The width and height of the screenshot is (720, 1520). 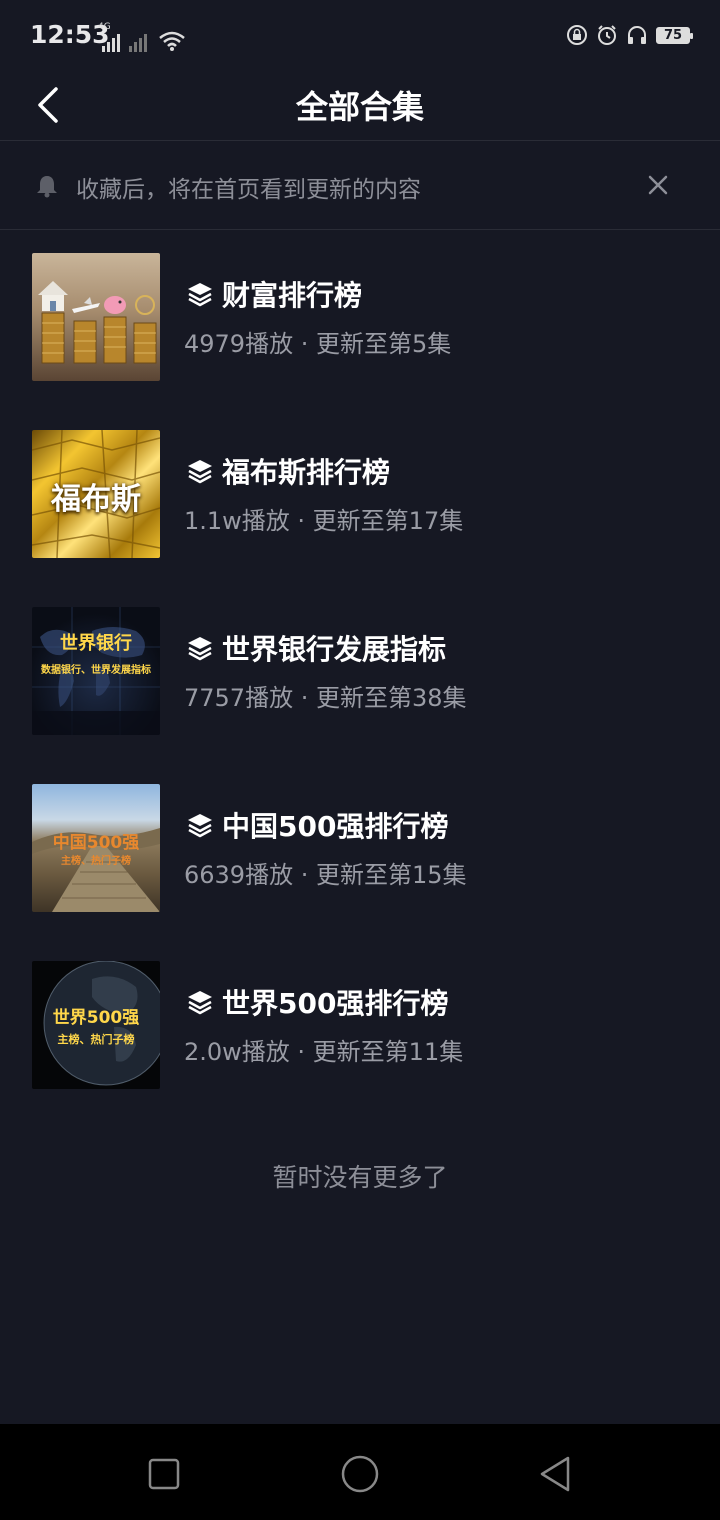 What do you see at coordinates (96, 1018) in the screenshot?
I see `thumbnail-label: 世界500强` at bounding box center [96, 1018].